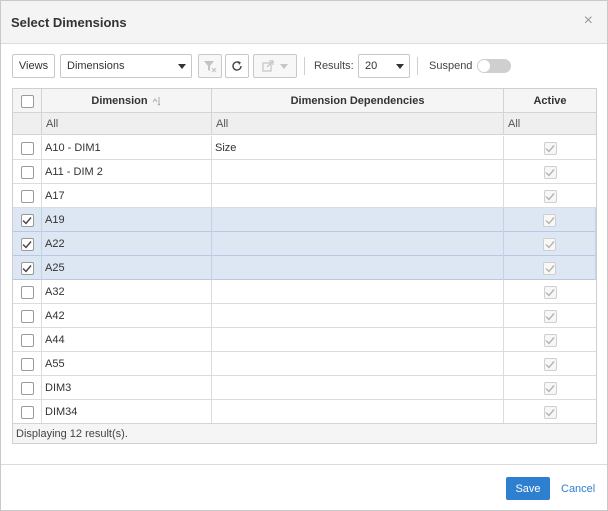 The height and width of the screenshot is (511, 608). I want to click on toolbar-divider, so click(417, 66).